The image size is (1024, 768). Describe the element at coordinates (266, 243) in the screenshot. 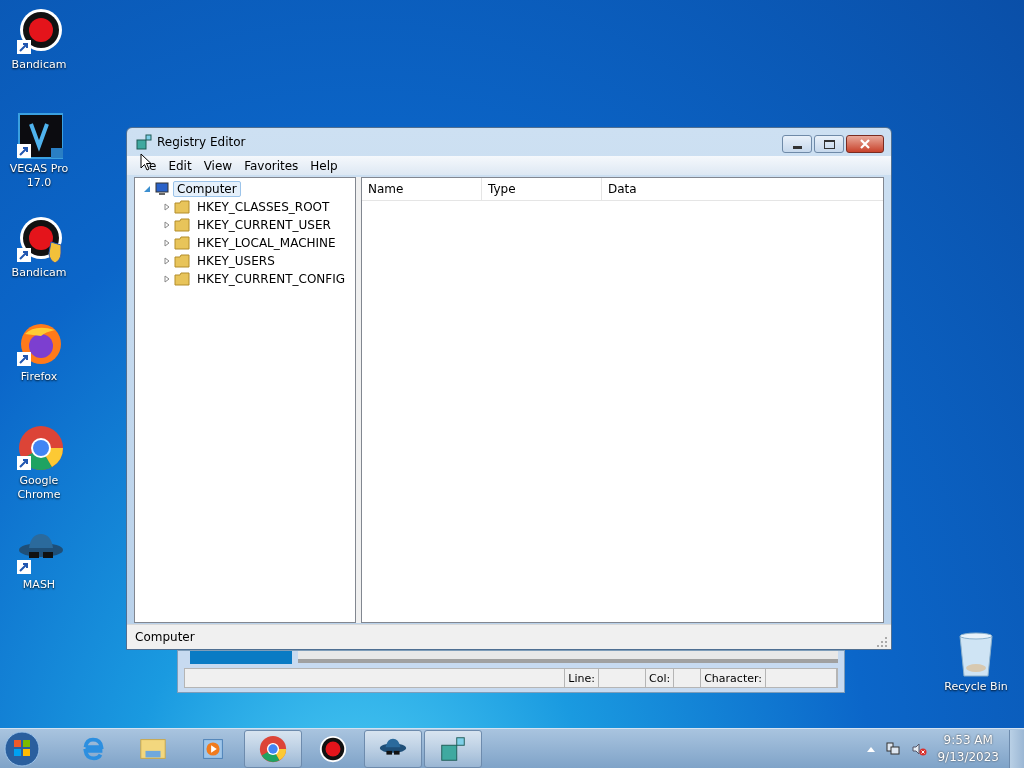

I see `tree-item: HKEY_LOCAL_MACHINE` at that location.